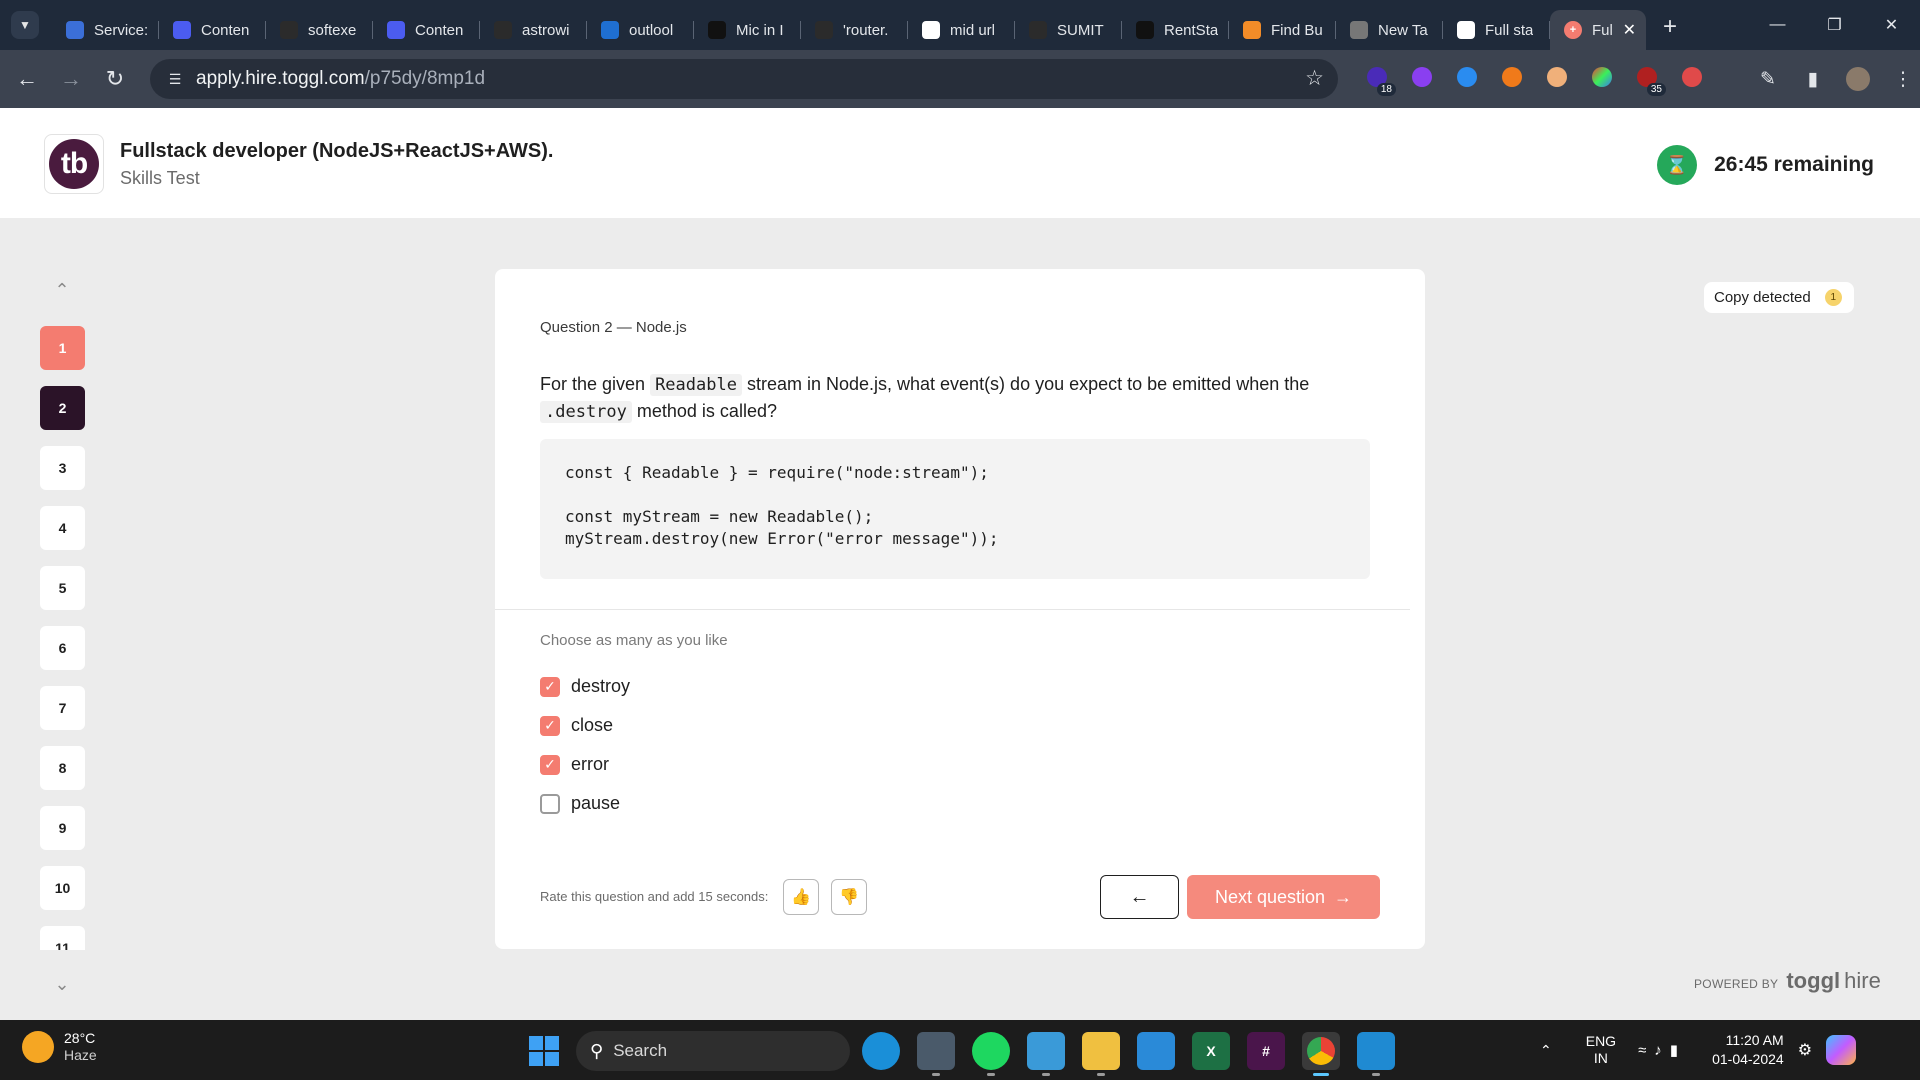 Image resolution: width=1920 pixels, height=1080 pixels. Describe the element at coordinates (62, 588) in the screenshot. I see `question-nav-item: 5` at that location.